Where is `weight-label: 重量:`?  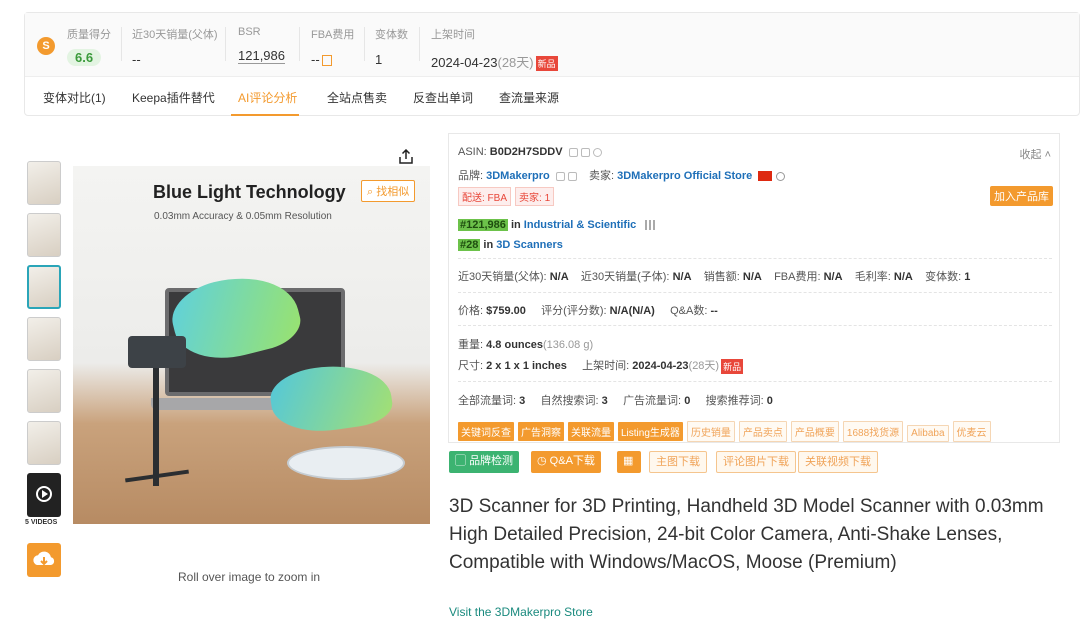 weight-label: 重量: is located at coordinates (471, 345).